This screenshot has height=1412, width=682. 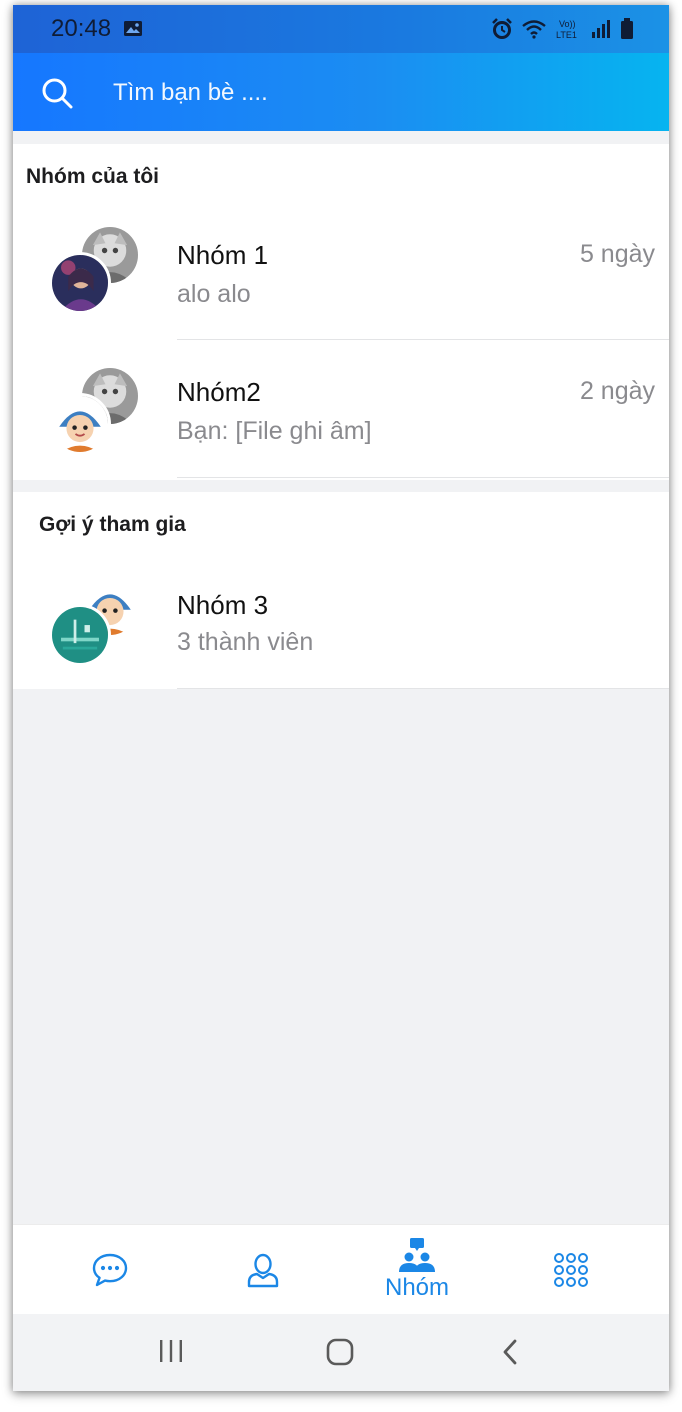 What do you see at coordinates (171, 1351) in the screenshot?
I see `recent-apps-icon` at bounding box center [171, 1351].